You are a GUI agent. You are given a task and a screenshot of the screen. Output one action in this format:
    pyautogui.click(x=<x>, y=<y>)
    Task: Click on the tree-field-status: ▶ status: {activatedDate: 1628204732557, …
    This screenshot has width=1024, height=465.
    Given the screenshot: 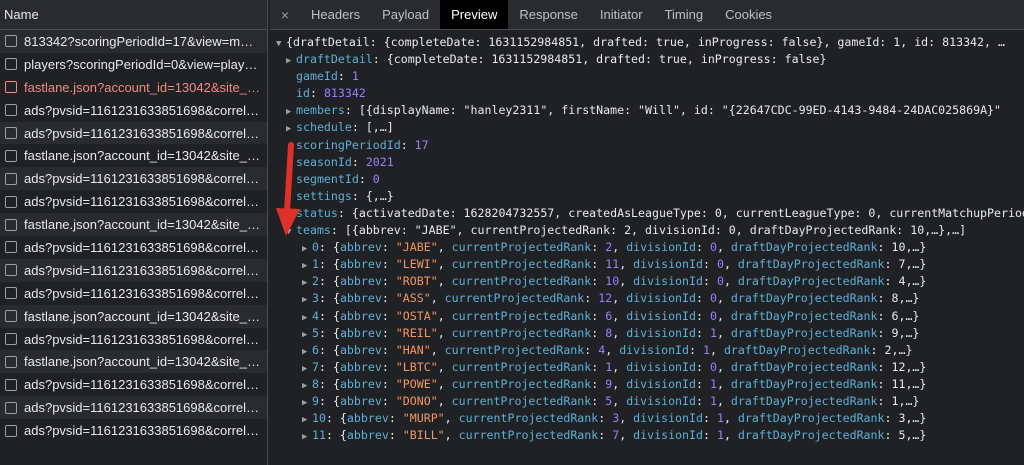 What is the action you would take?
    pyautogui.click(x=650, y=213)
    